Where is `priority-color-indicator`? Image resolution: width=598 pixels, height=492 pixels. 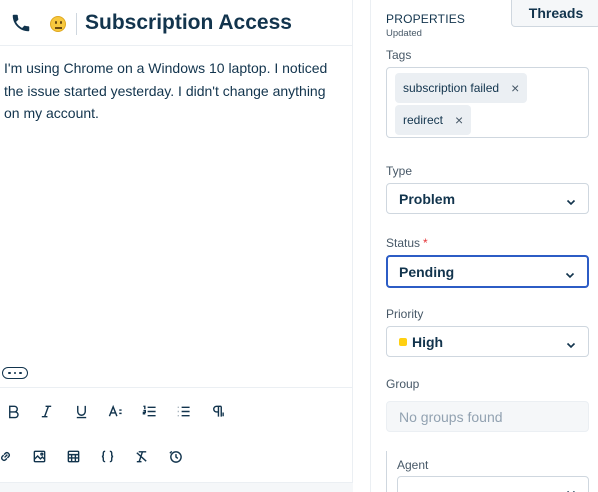 priority-color-indicator is located at coordinates (403, 341).